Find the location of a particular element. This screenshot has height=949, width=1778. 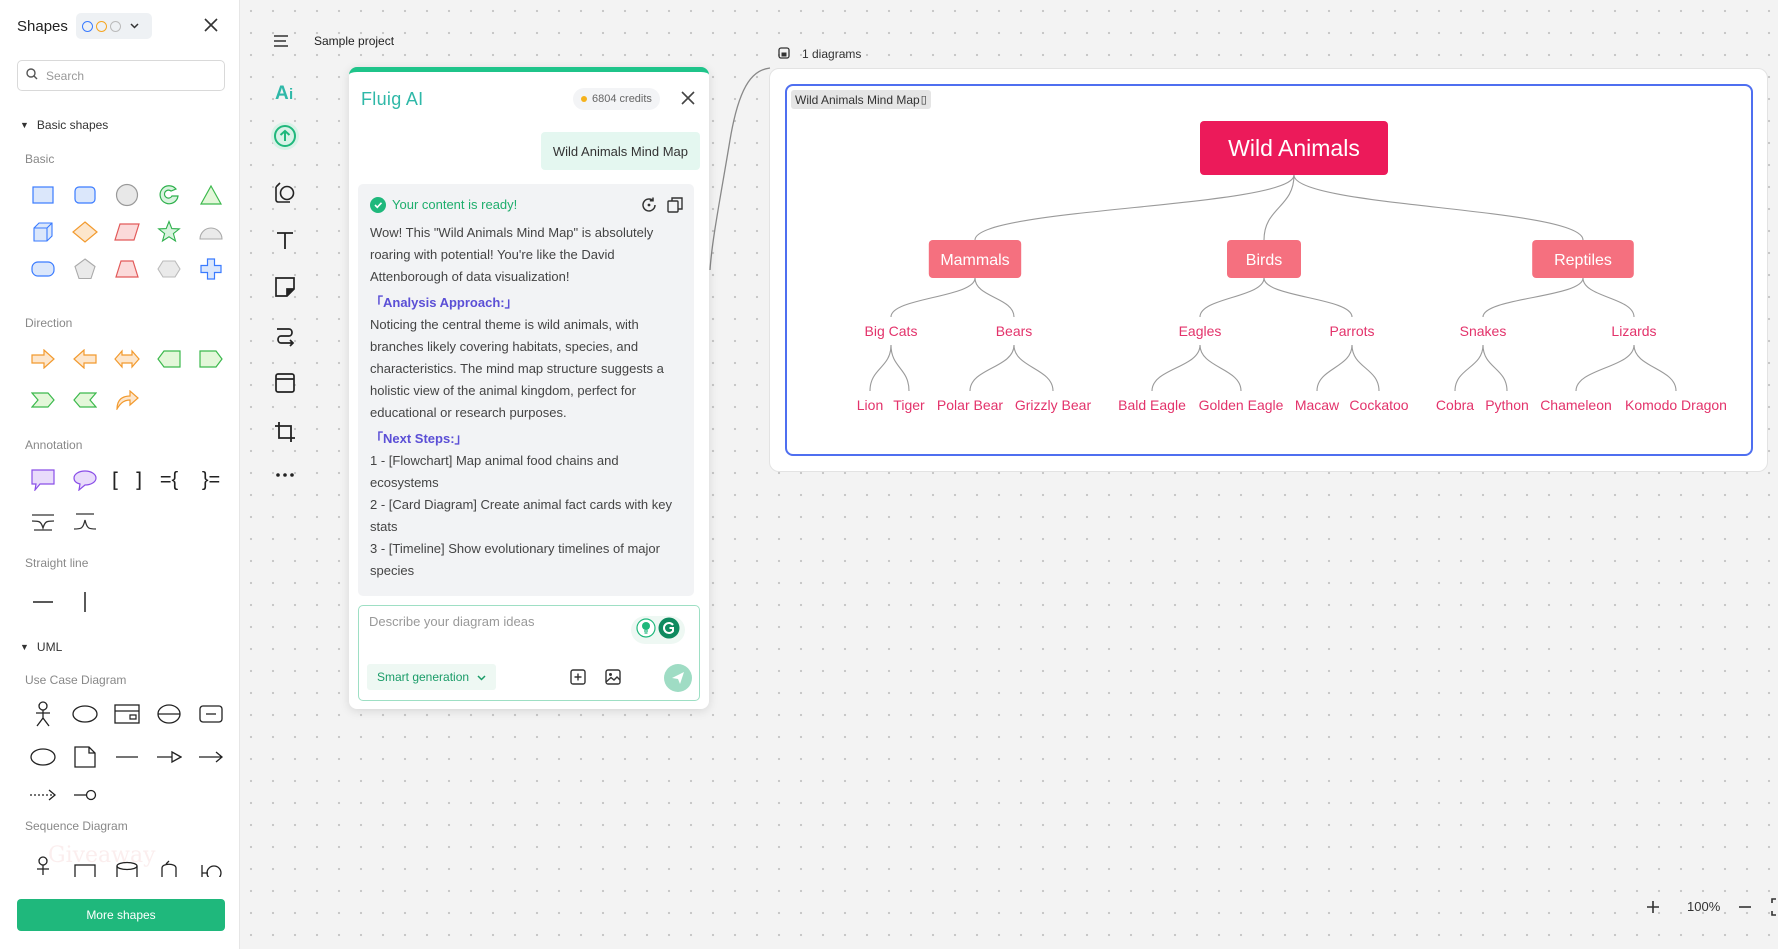

leaf-node-label: Macaw is located at coordinates (1317, 405).